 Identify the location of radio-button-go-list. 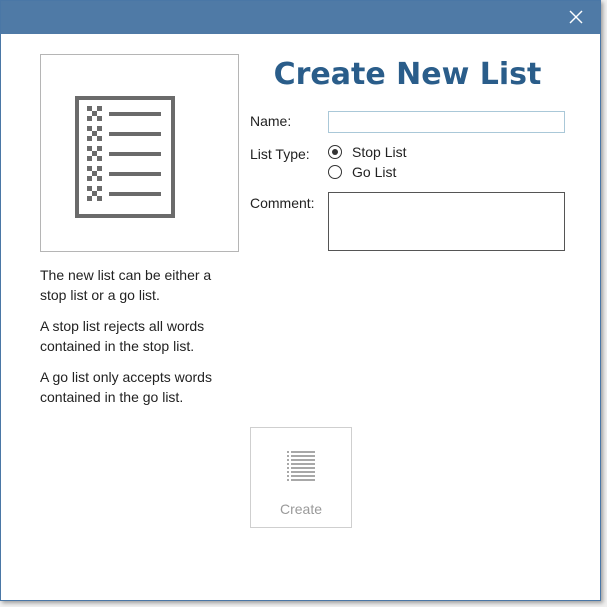
(335, 172).